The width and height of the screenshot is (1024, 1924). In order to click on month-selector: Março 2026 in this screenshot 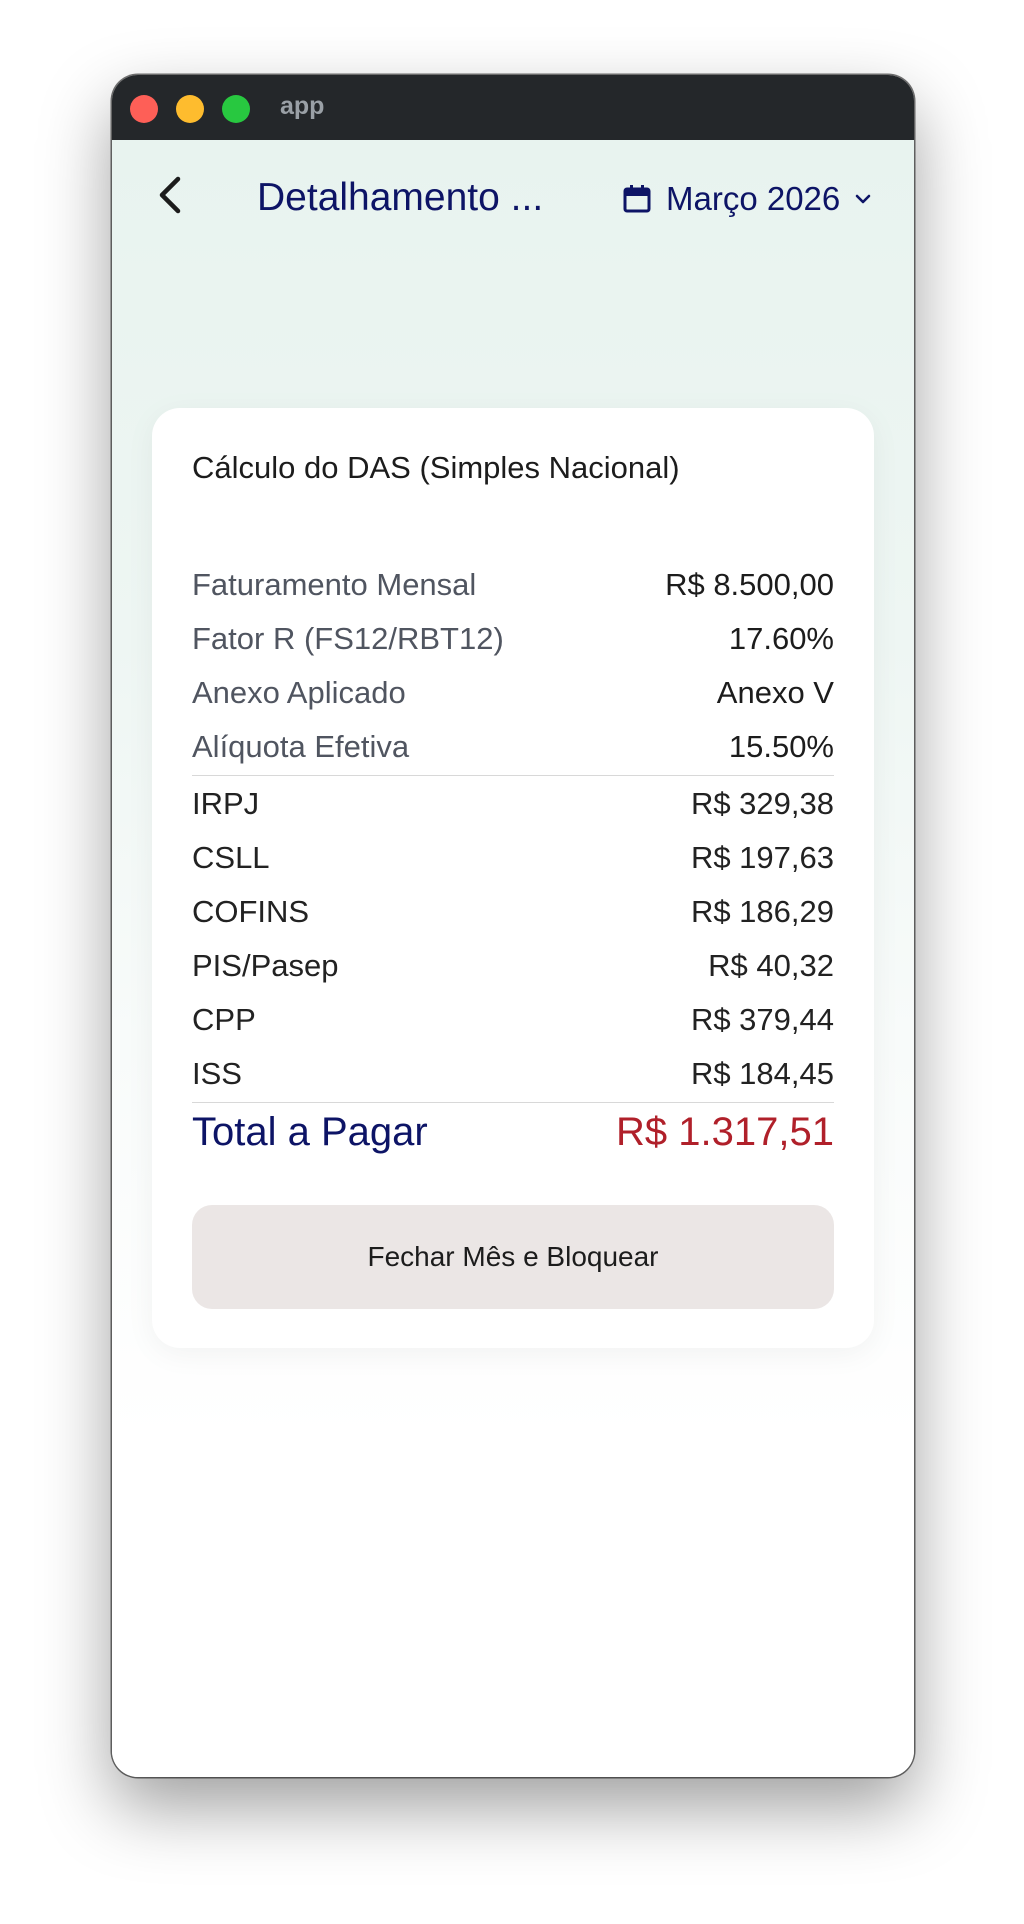, I will do `click(747, 199)`.